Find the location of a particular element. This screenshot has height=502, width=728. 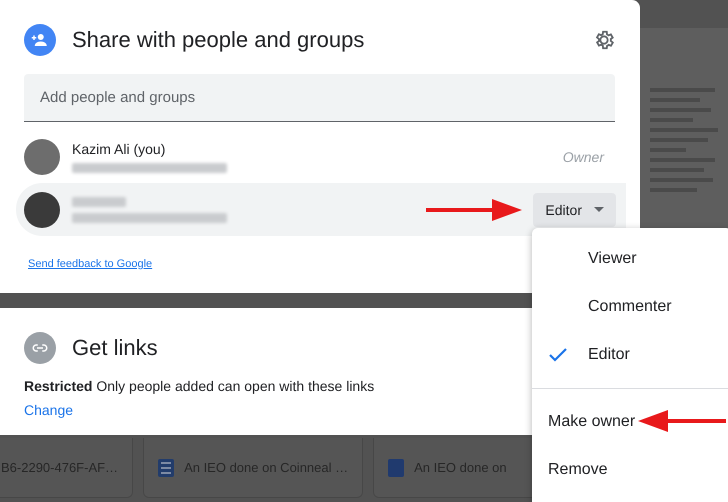

blurred-name is located at coordinates (99, 201).